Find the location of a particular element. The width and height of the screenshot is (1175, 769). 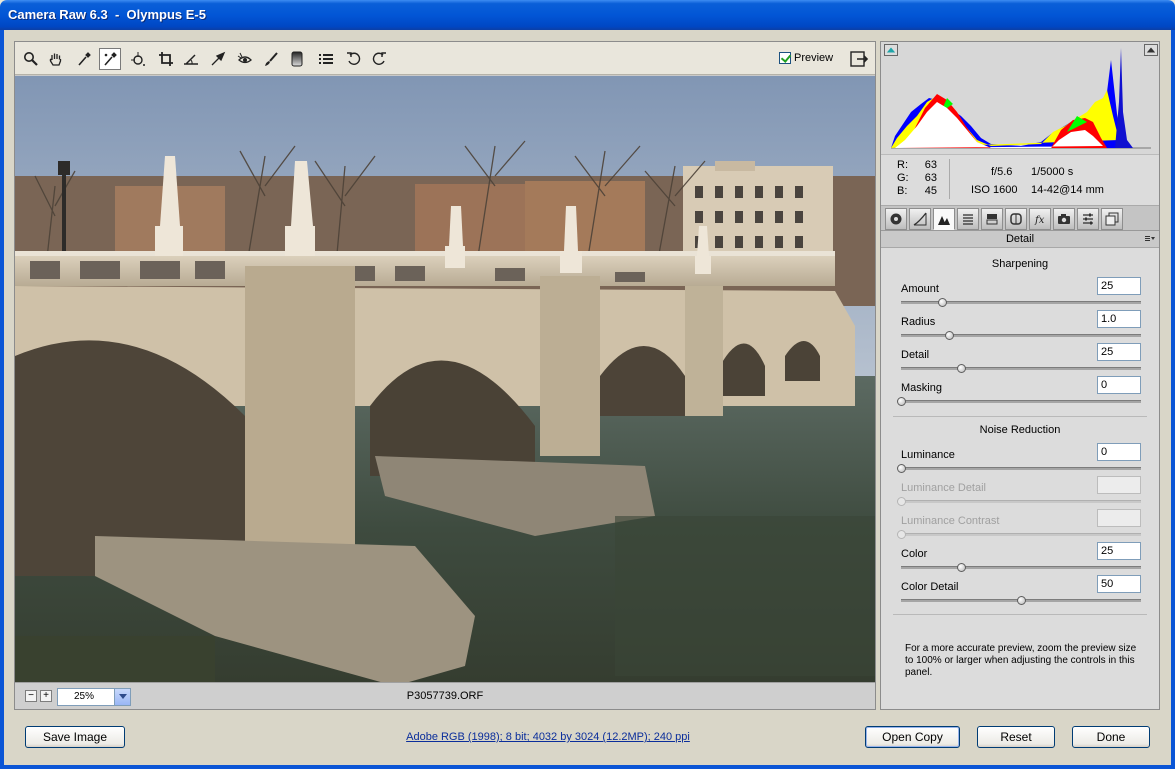

color-slider-track is located at coordinates (1021, 567).